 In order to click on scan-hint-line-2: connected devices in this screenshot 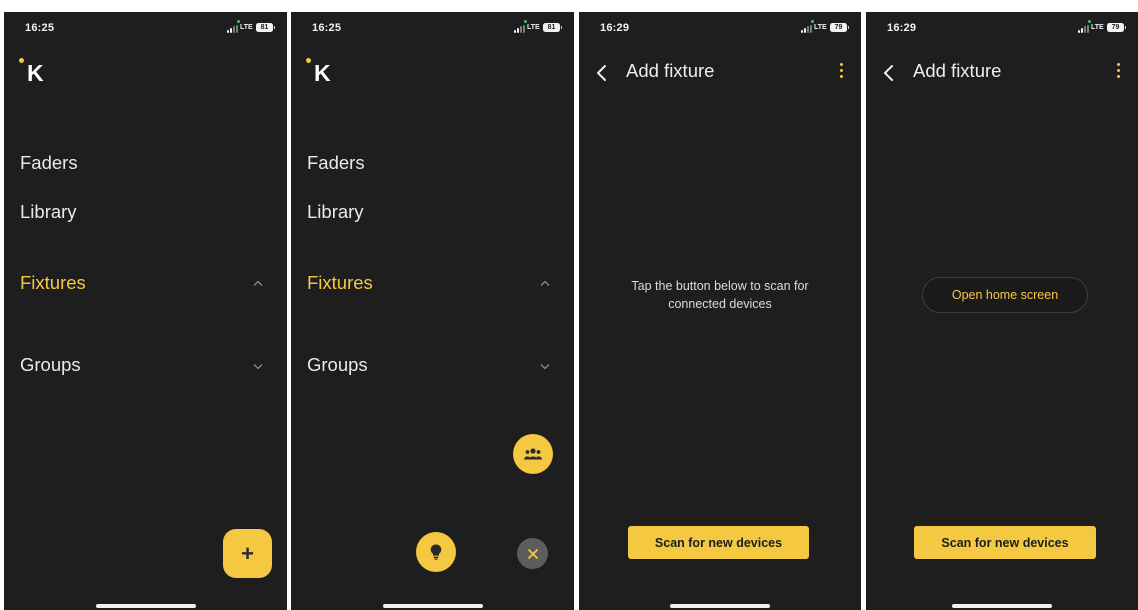, I will do `click(720, 304)`.